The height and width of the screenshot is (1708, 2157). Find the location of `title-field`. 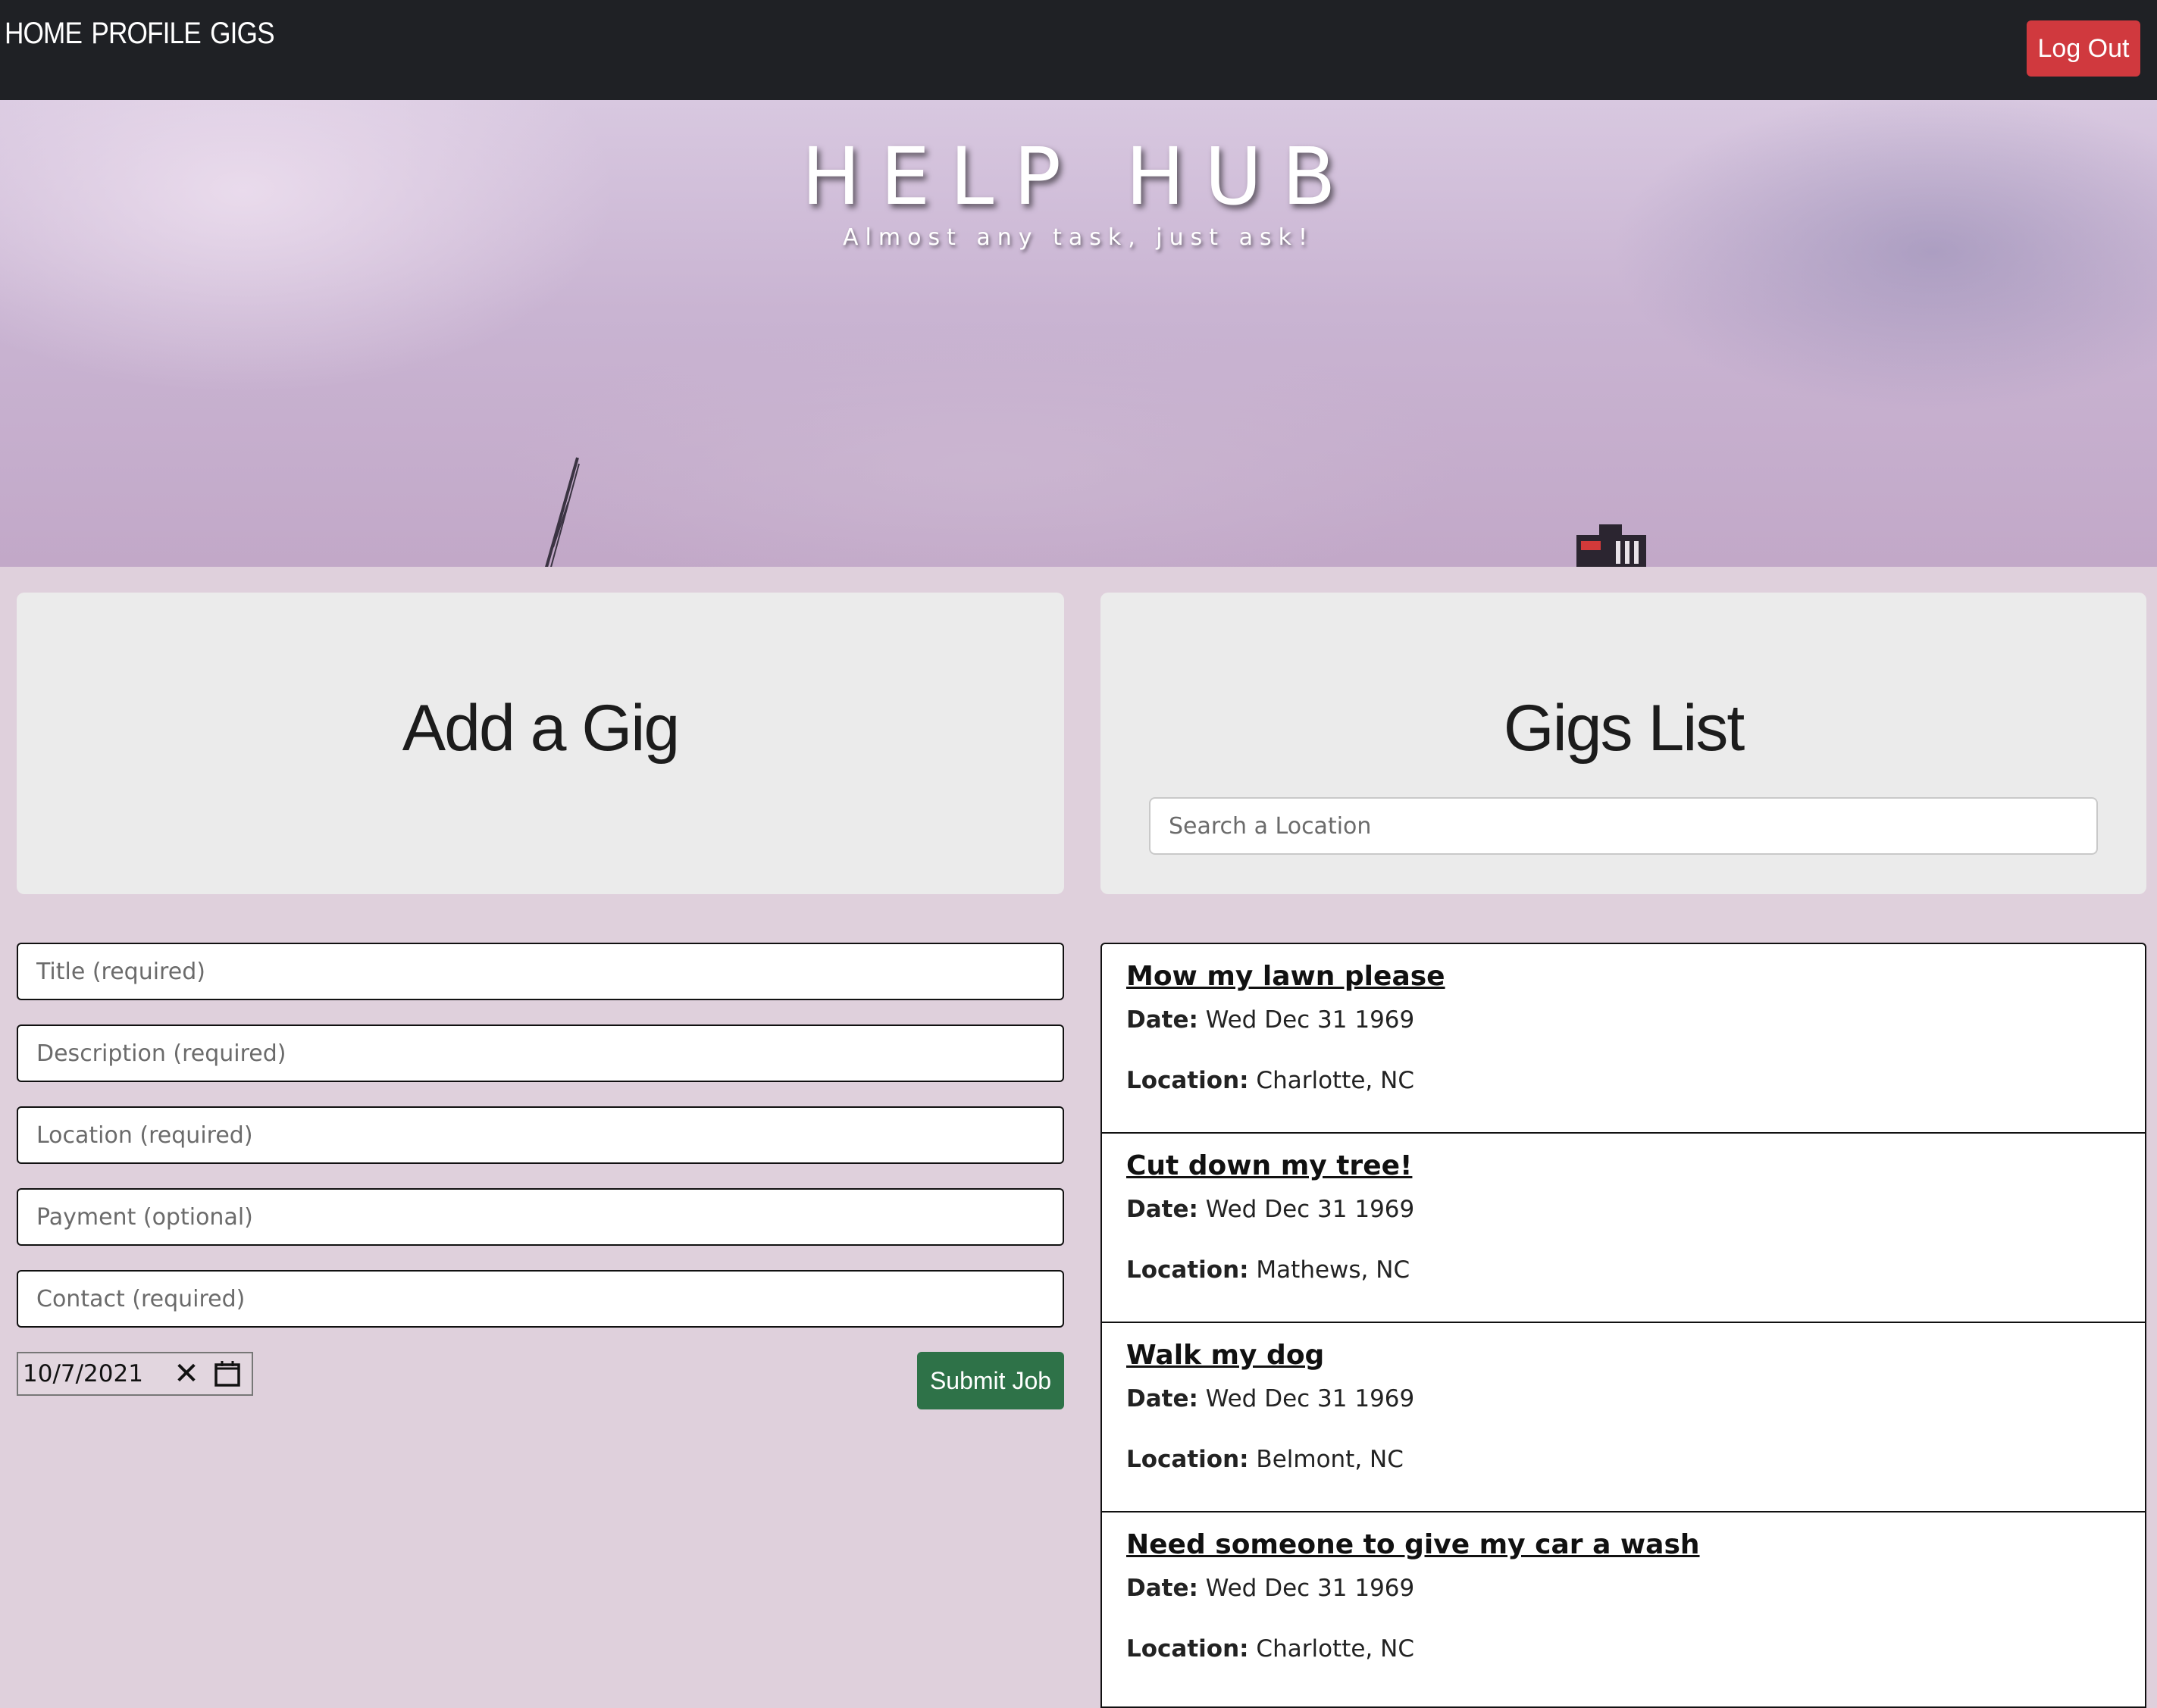

title-field is located at coordinates (540, 971).